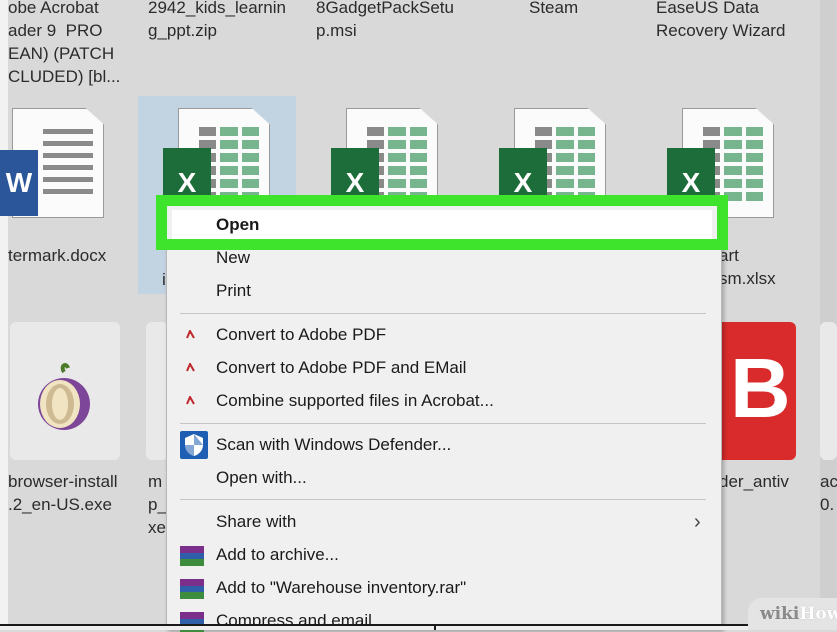 This screenshot has width=837, height=632. What do you see at coordinates (385, 21) in the screenshot?
I see `file-label-gadget: 8GadgetPackSetu p.msi` at bounding box center [385, 21].